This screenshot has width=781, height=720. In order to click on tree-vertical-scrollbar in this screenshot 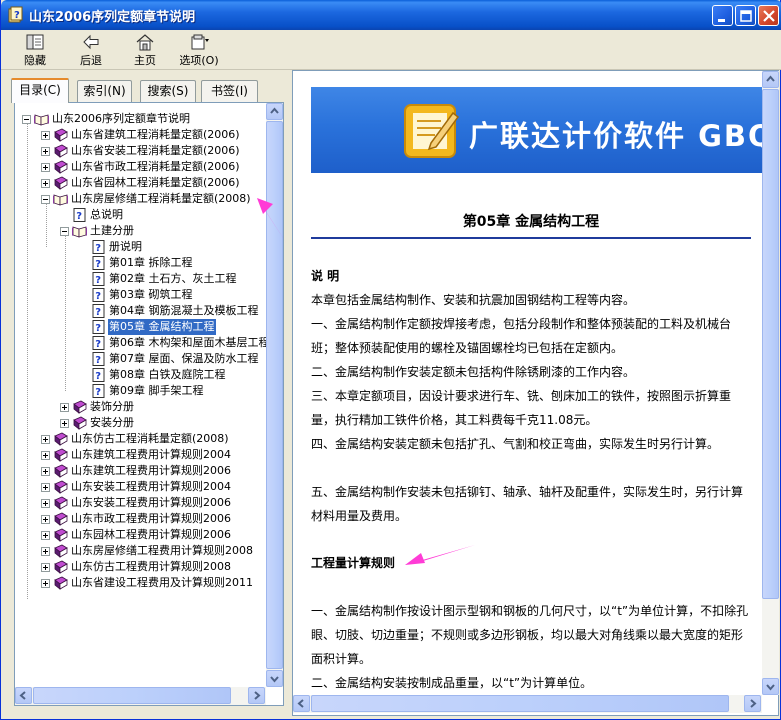, I will do `click(274, 395)`.